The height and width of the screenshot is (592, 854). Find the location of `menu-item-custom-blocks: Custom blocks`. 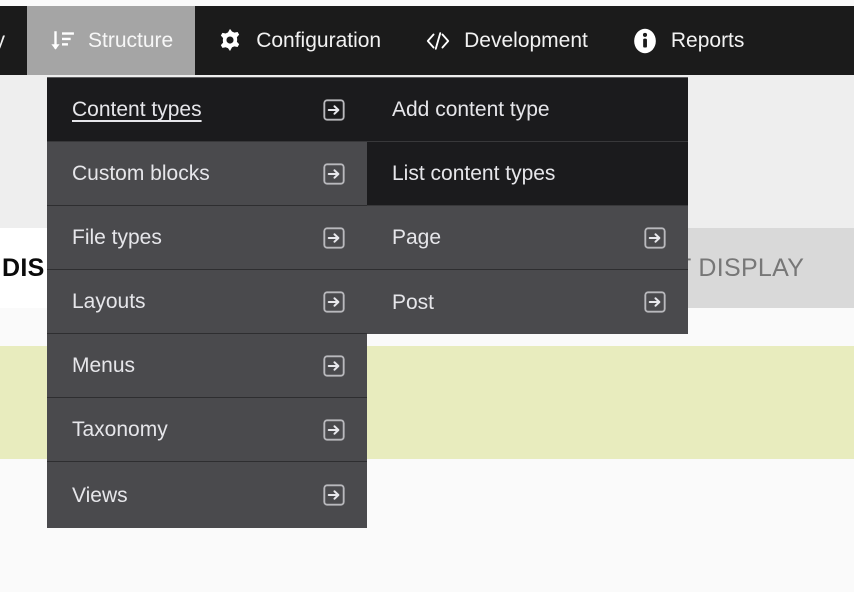

menu-item-custom-blocks: Custom blocks is located at coordinates (207, 174).